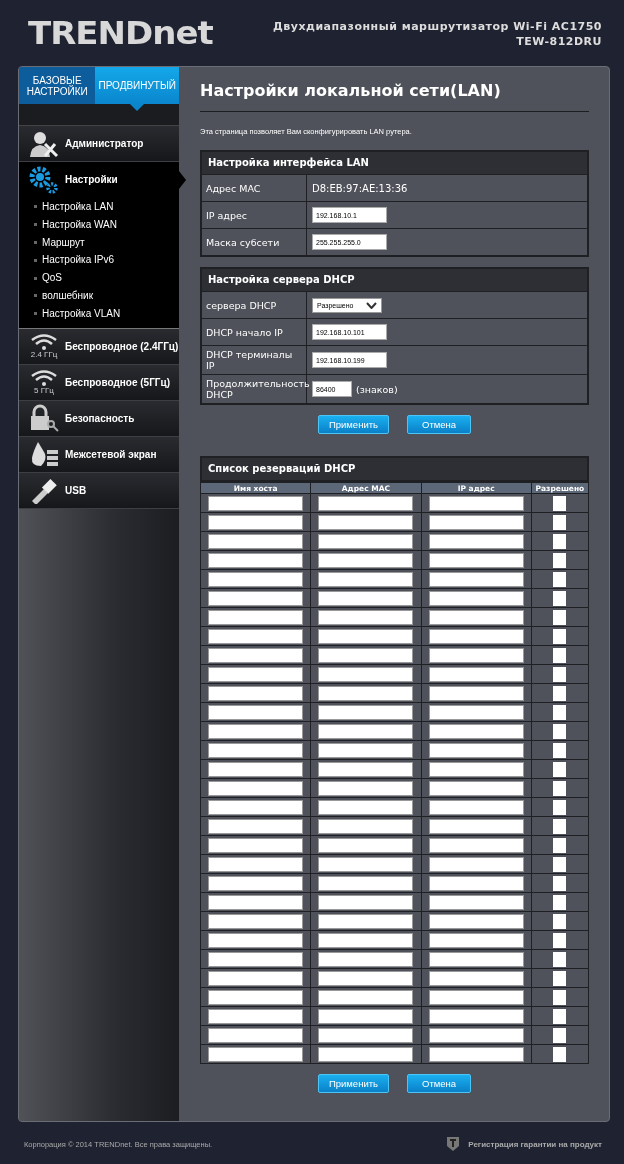 This screenshot has height=1164, width=624. What do you see at coordinates (99, 179) in the screenshot?
I see `sidebar-item: Настройки` at bounding box center [99, 179].